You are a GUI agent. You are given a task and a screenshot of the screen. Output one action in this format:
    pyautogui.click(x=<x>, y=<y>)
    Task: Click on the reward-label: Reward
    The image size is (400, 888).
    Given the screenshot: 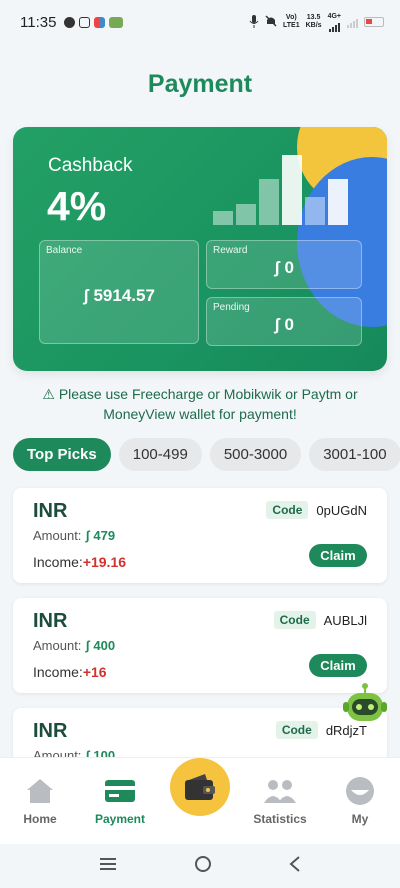 What is the action you would take?
    pyautogui.click(x=230, y=250)
    